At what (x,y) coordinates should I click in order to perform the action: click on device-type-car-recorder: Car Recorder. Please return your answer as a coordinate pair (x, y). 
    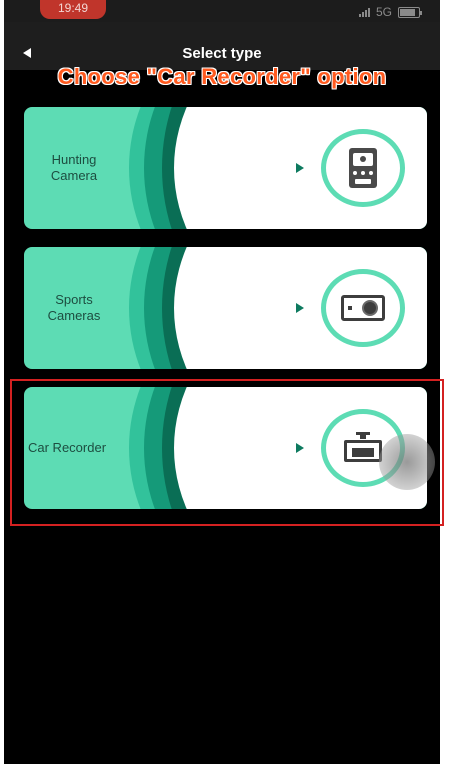
    Looking at the image, I should click on (225, 448).